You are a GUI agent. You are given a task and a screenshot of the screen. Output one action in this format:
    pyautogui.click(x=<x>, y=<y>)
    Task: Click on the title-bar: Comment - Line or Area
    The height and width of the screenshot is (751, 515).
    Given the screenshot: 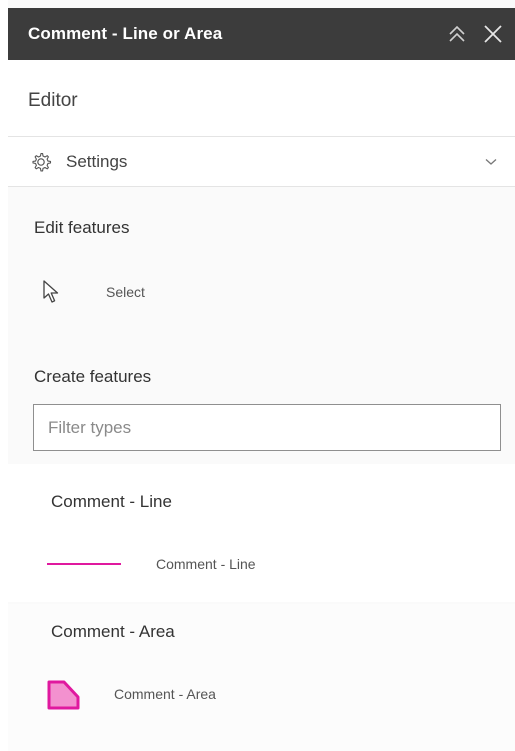 What is the action you would take?
    pyautogui.click(x=261, y=34)
    